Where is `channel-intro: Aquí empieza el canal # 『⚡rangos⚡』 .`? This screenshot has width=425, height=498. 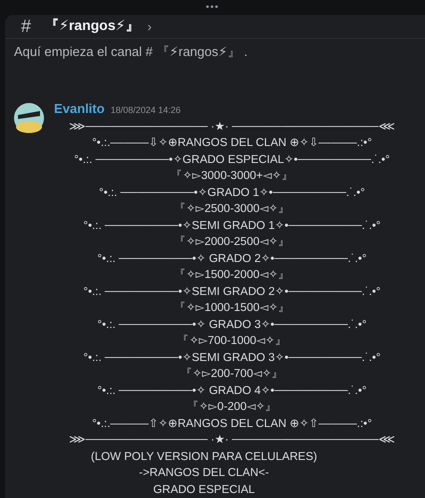 channel-intro: Aquí empieza el canal # 『⚡rangos⚡』 . is located at coordinates (131, 51).